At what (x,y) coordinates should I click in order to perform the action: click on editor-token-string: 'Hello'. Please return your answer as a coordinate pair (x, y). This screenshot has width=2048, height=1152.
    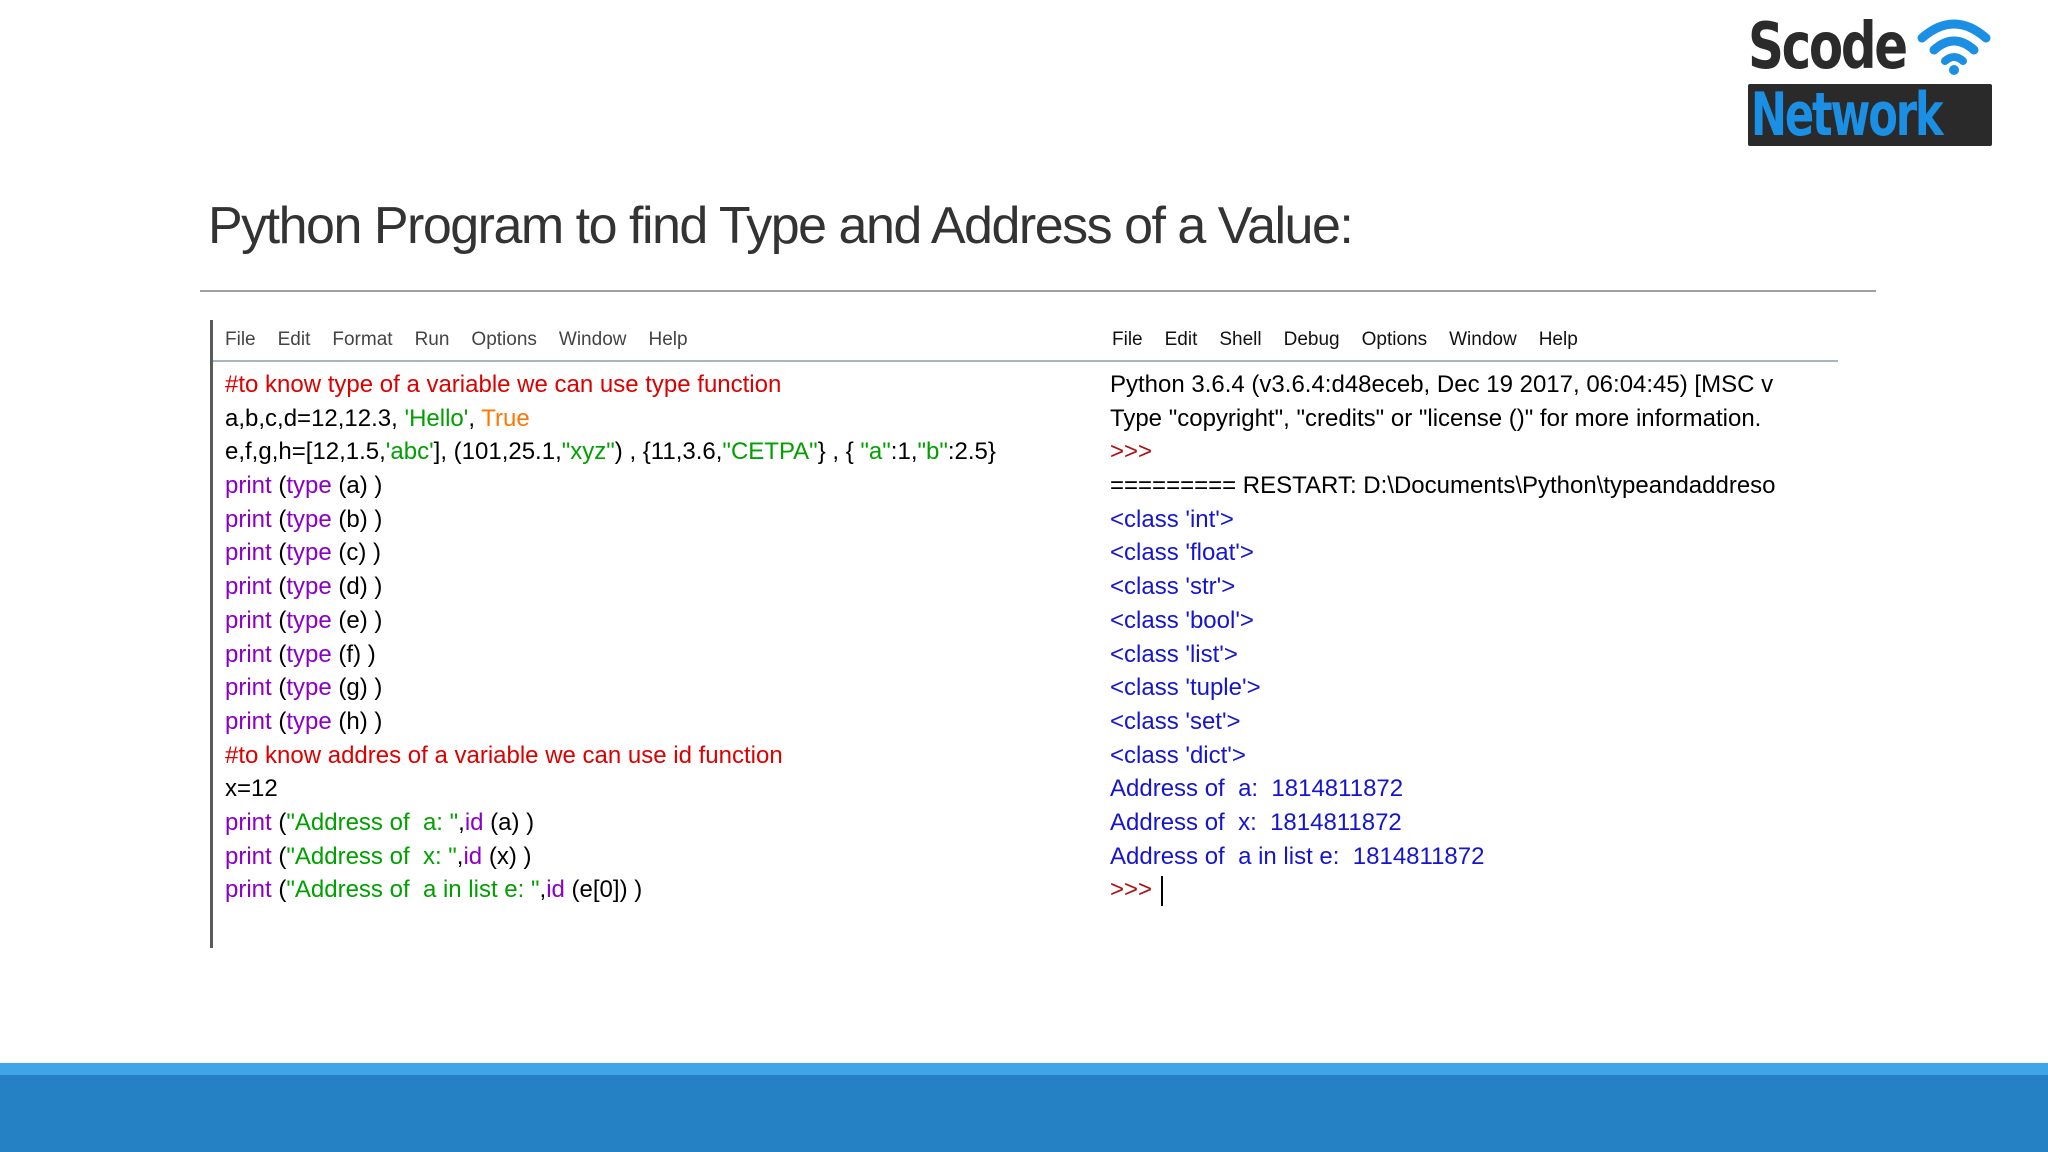
    Looking at the image, I should click on (436, 418).